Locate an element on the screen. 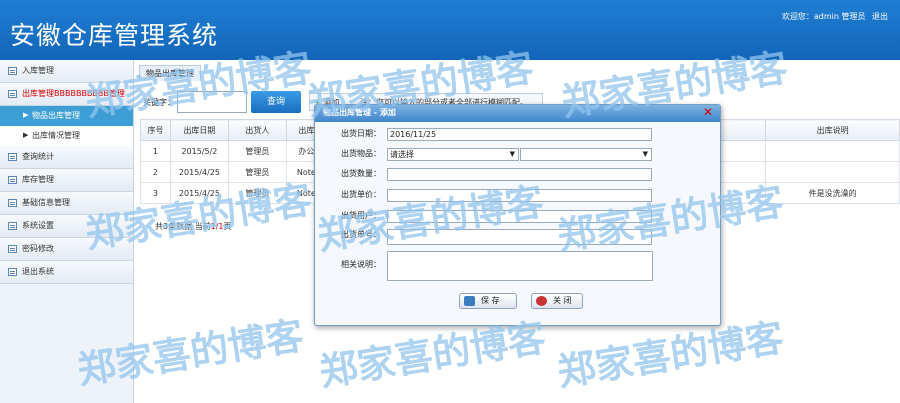 This screenshot has height=403, width=900. column-header: 序号 is located at coordinates (155, 130).